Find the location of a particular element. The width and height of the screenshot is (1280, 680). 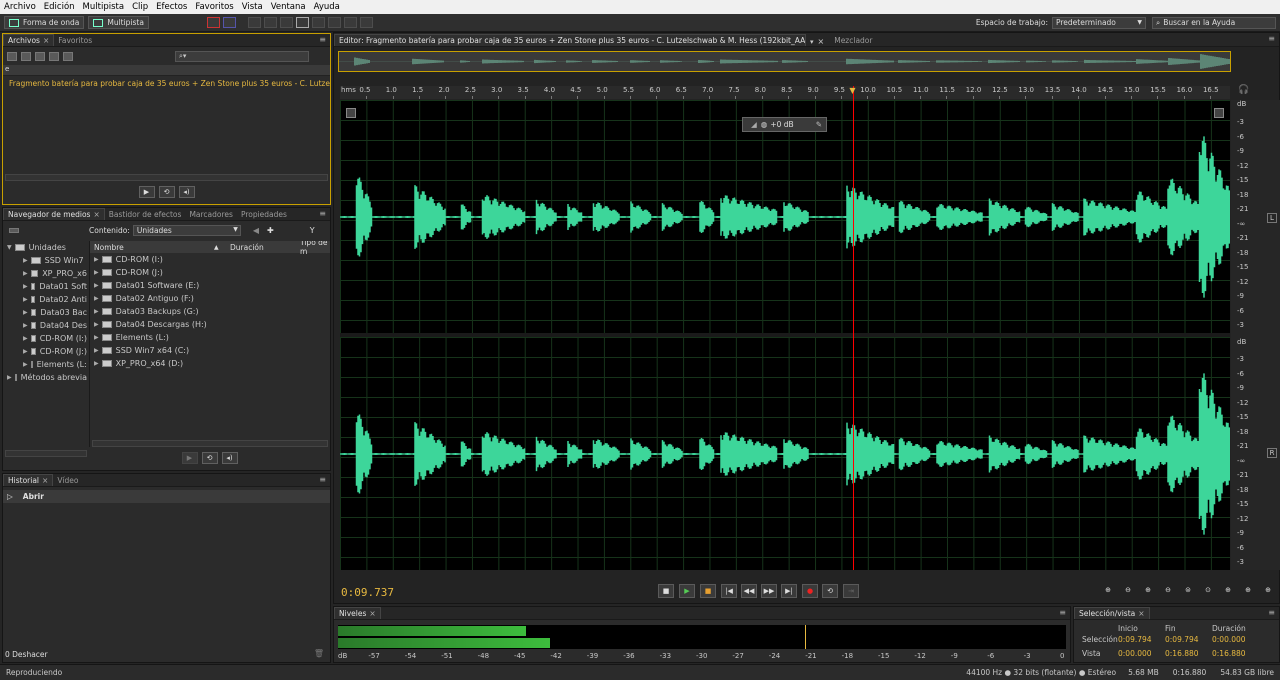

list-item: ▶ XP_PRO_x64 (D:) is located at coordinates (210, 363).